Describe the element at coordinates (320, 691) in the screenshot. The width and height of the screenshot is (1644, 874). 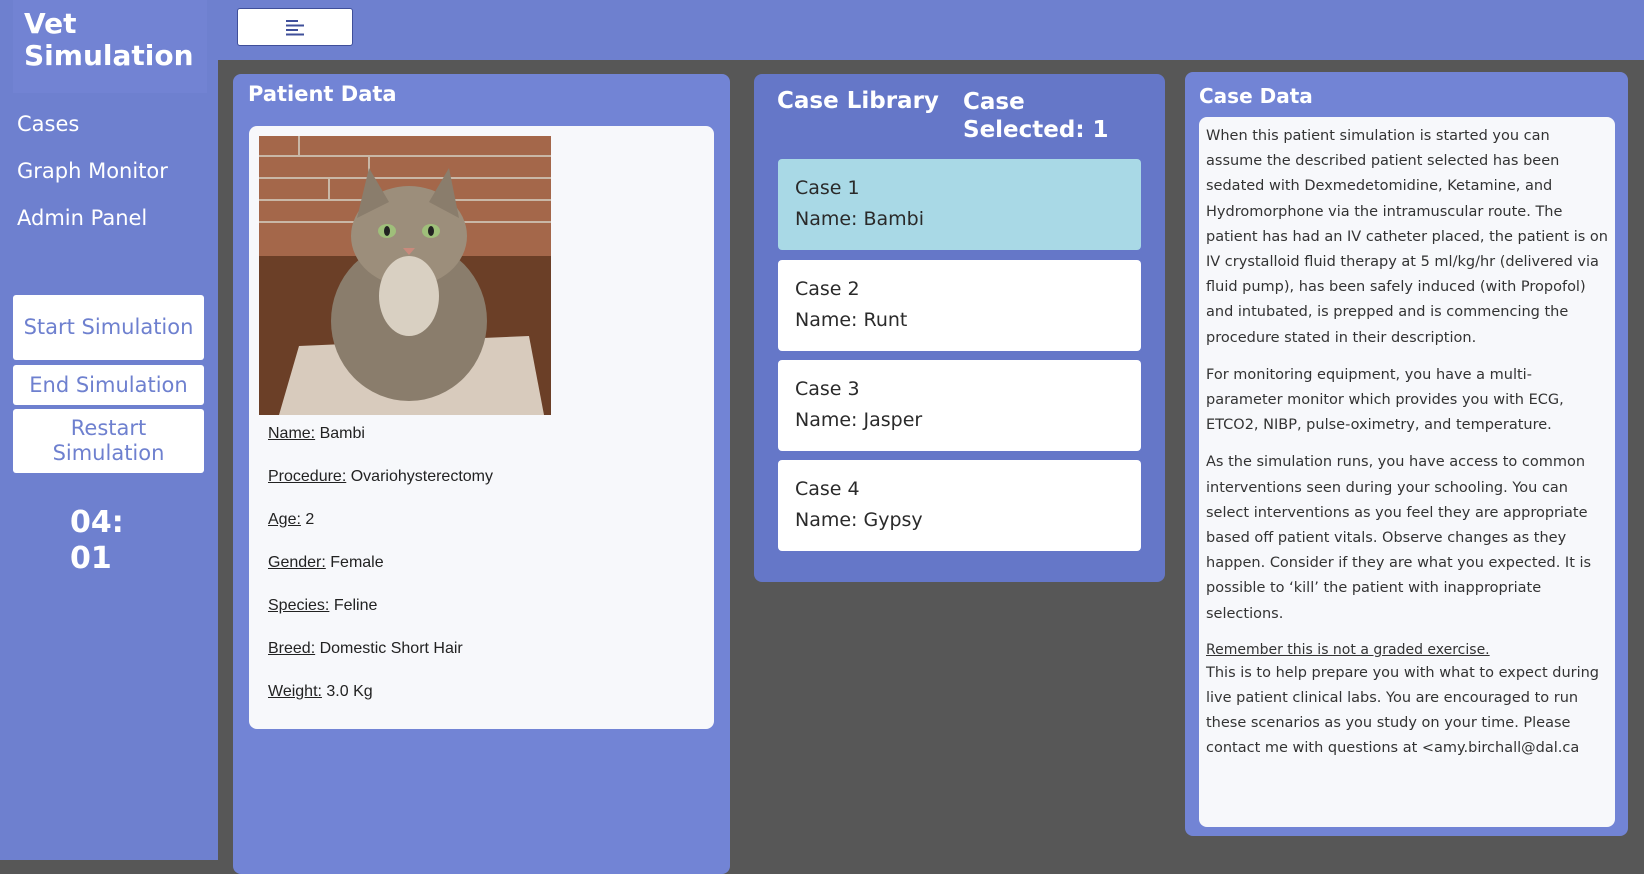
I see `patient-weight-field: Weight: 3.0 Kg` at that location.